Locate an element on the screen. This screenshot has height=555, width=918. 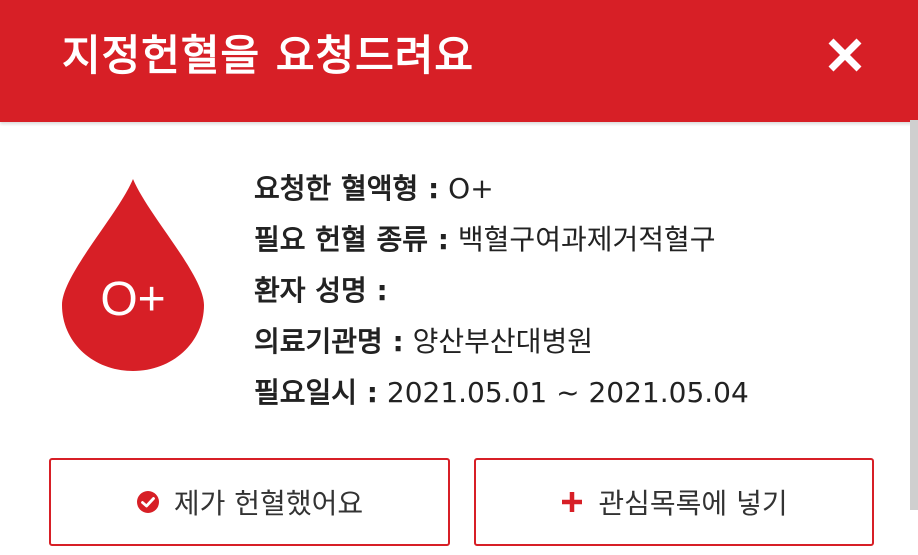
add-to-wishlist-button: 관심목록에 넣기 is located at coordinates (674, 502).